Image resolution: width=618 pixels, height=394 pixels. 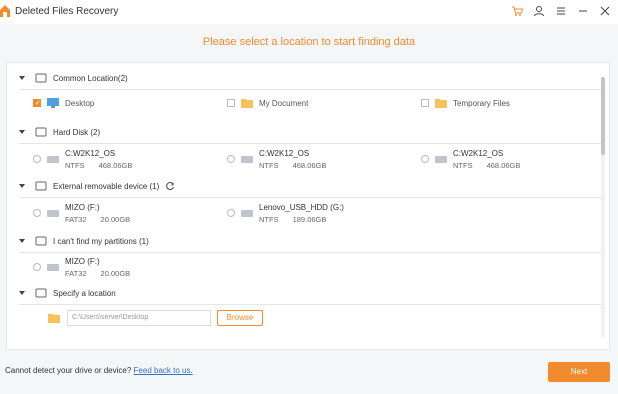 What do you see at coordinates (67, 11) in the screenshot?
I see `window-title: Deleted Files Recovery` at bounding box center [67, 11].